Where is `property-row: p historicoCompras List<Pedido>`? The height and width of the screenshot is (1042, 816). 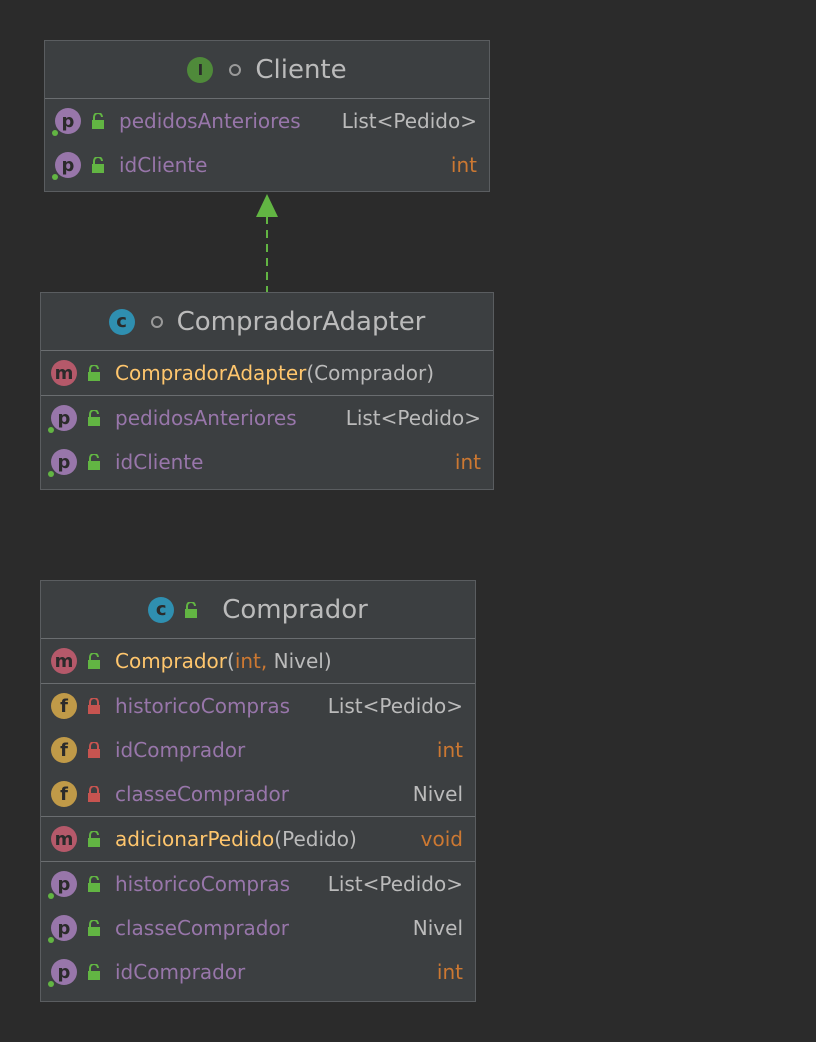 property-row: p historicoCompras List<Pedido> is located at coordinates (258, 884).